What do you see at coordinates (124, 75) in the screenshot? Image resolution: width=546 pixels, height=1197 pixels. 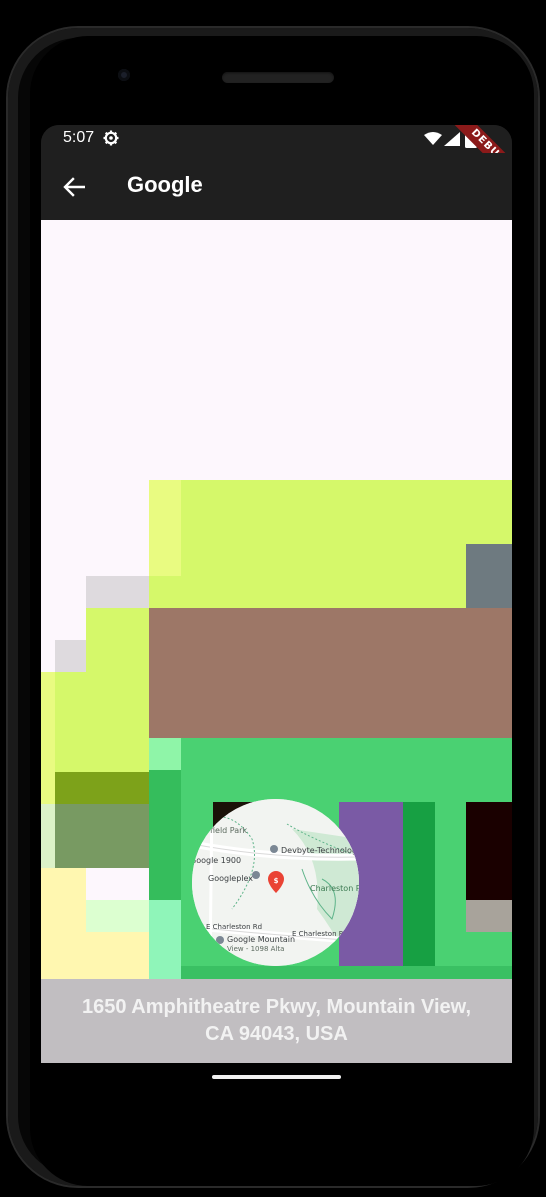 I see `front-camera` at bounding box center [124, 75].